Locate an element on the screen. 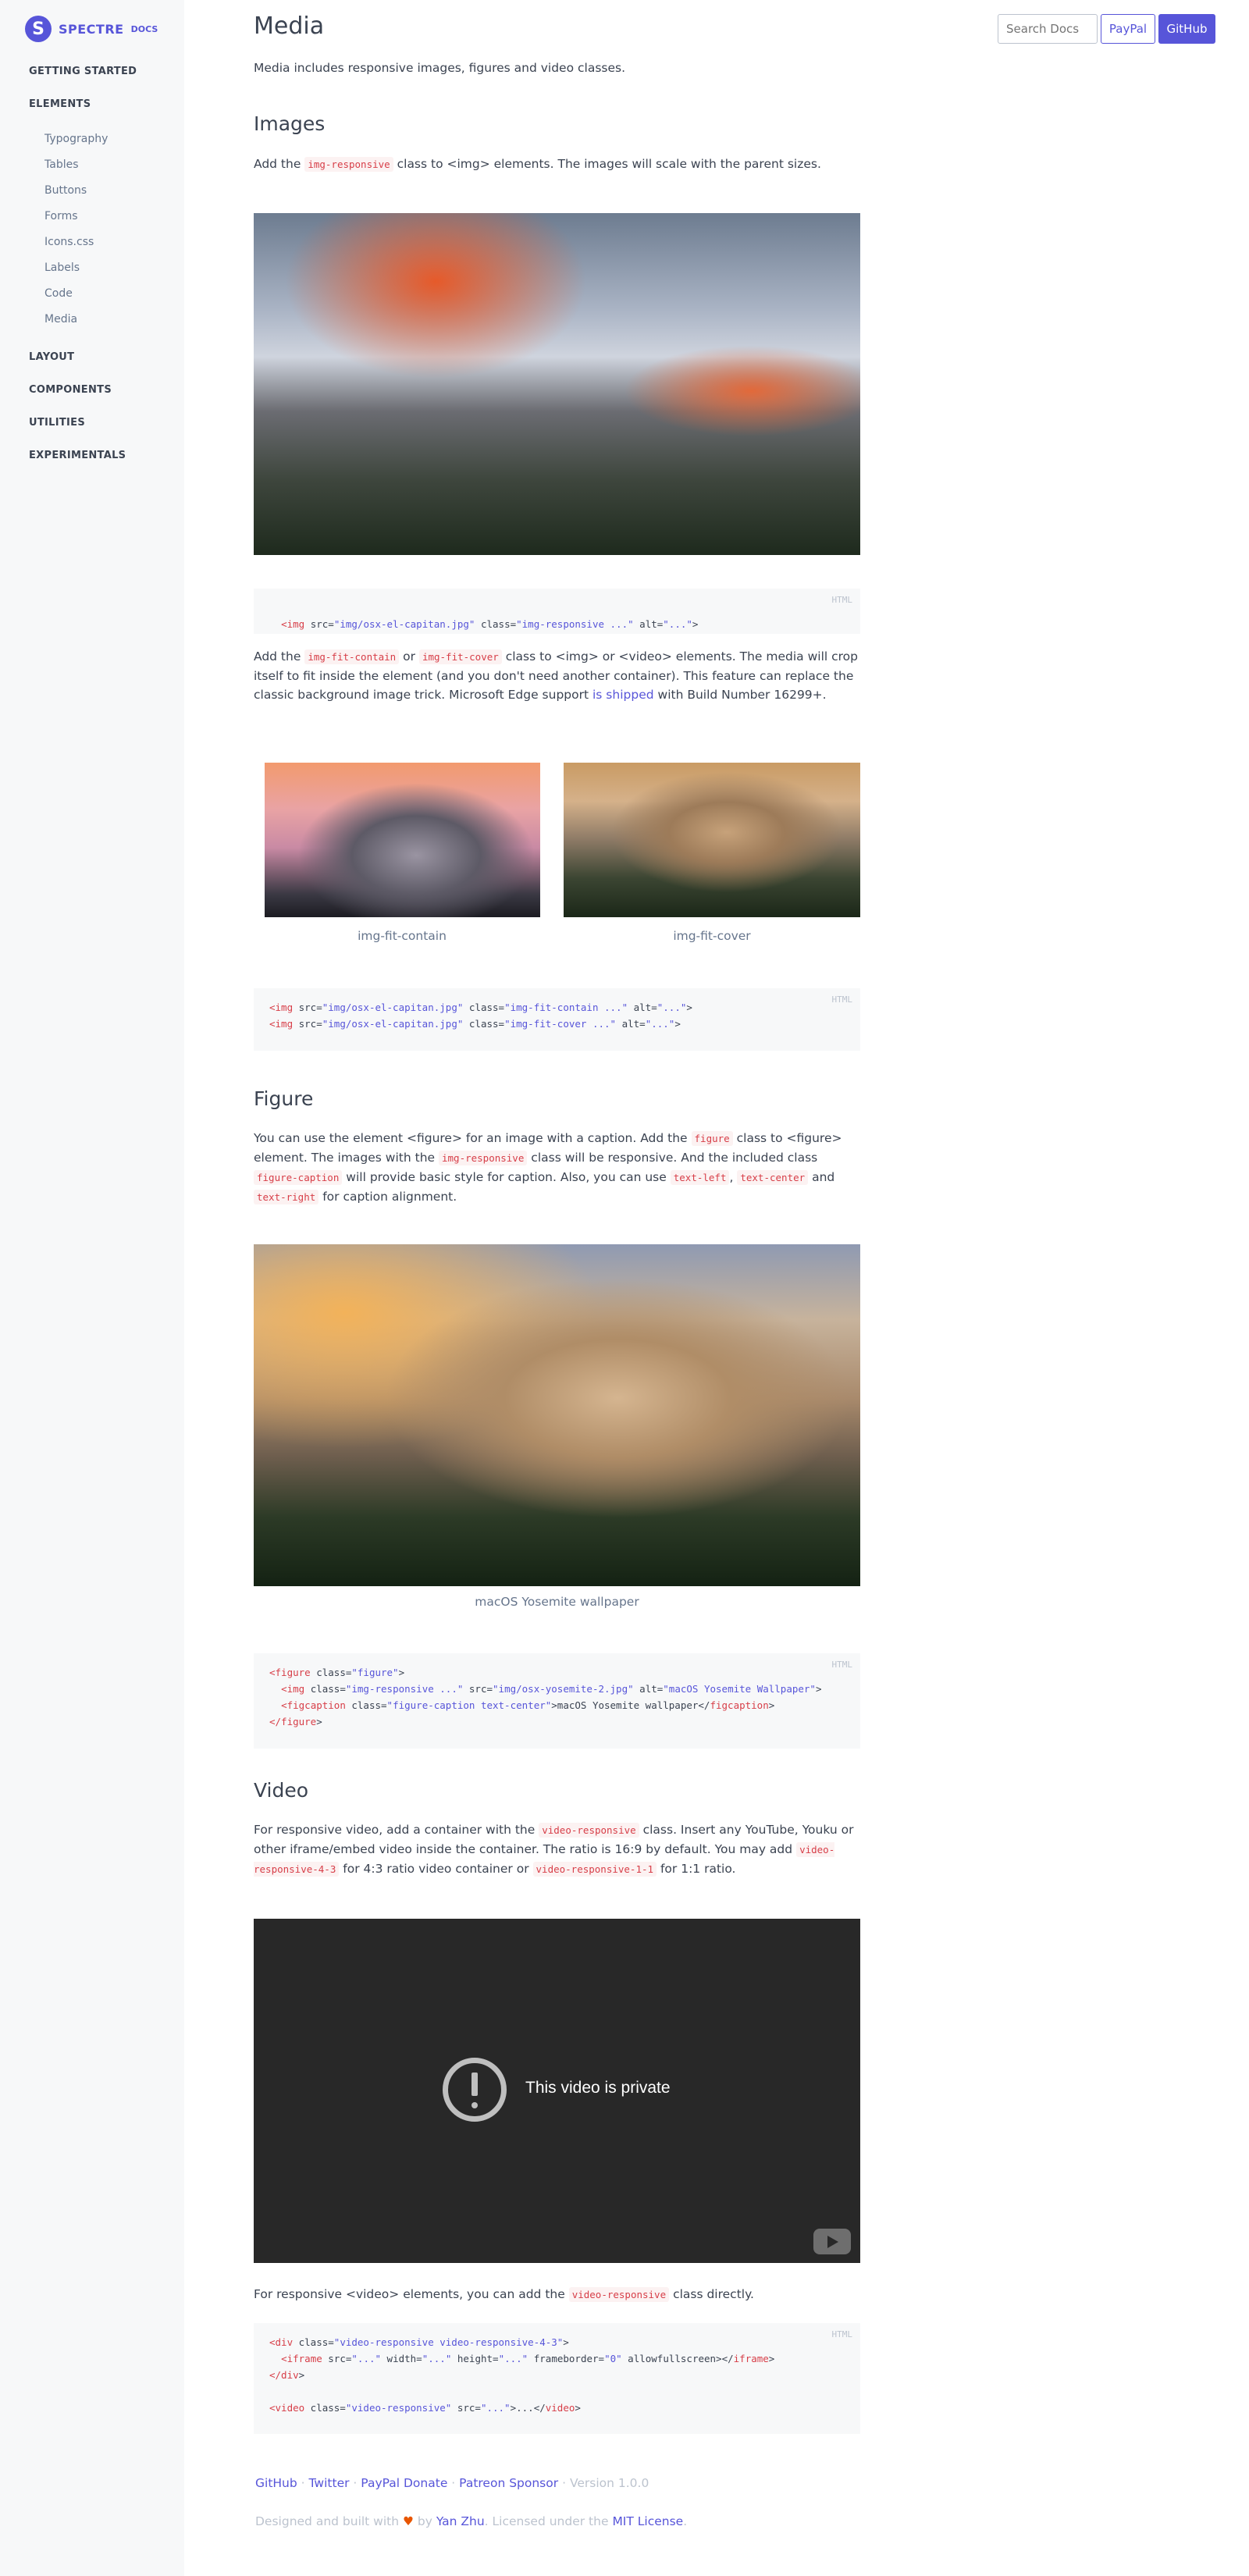  text: . Licensed under the is located at coordinates (546, 2521).